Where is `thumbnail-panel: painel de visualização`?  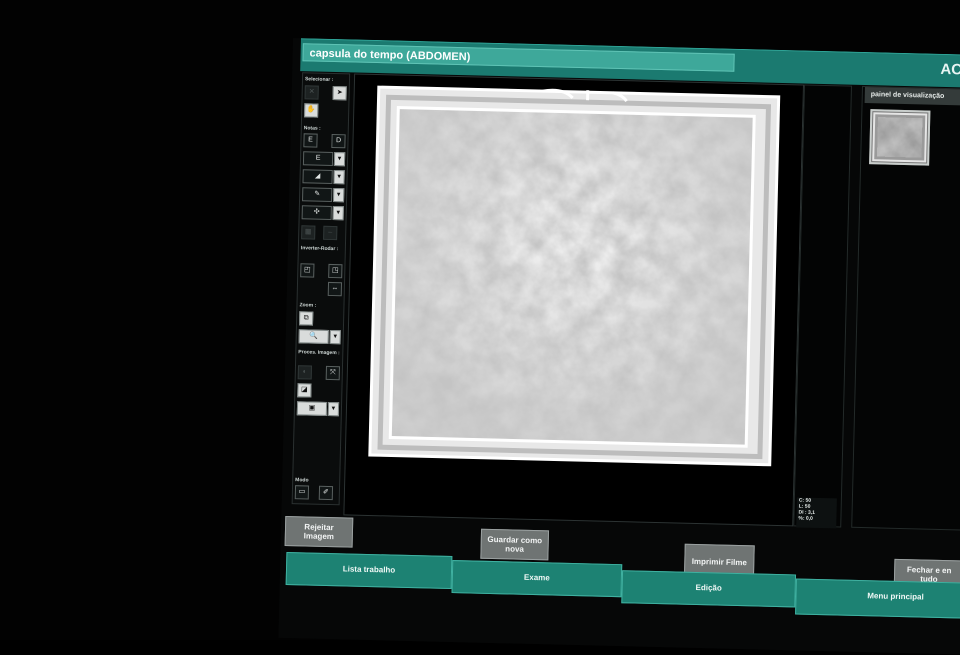
thumbnail-panel: painel de visualização is located at coordinates (905, 308).